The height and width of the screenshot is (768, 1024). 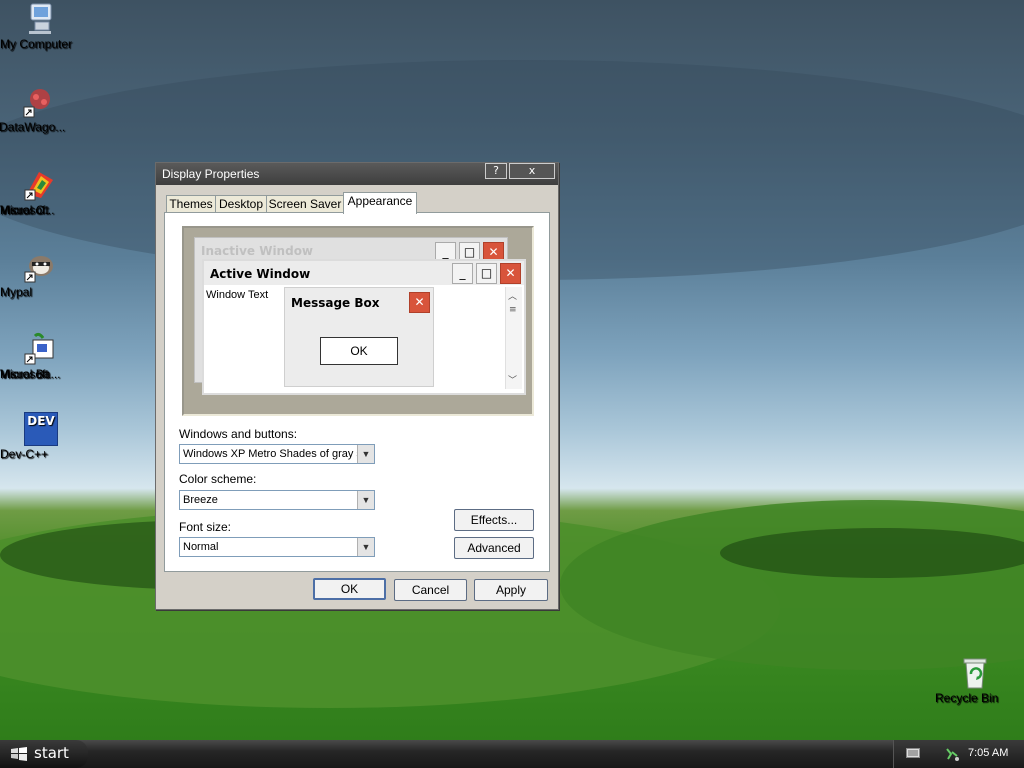 I want to click on dev-badge: DEV, so click(x=41, y=429).